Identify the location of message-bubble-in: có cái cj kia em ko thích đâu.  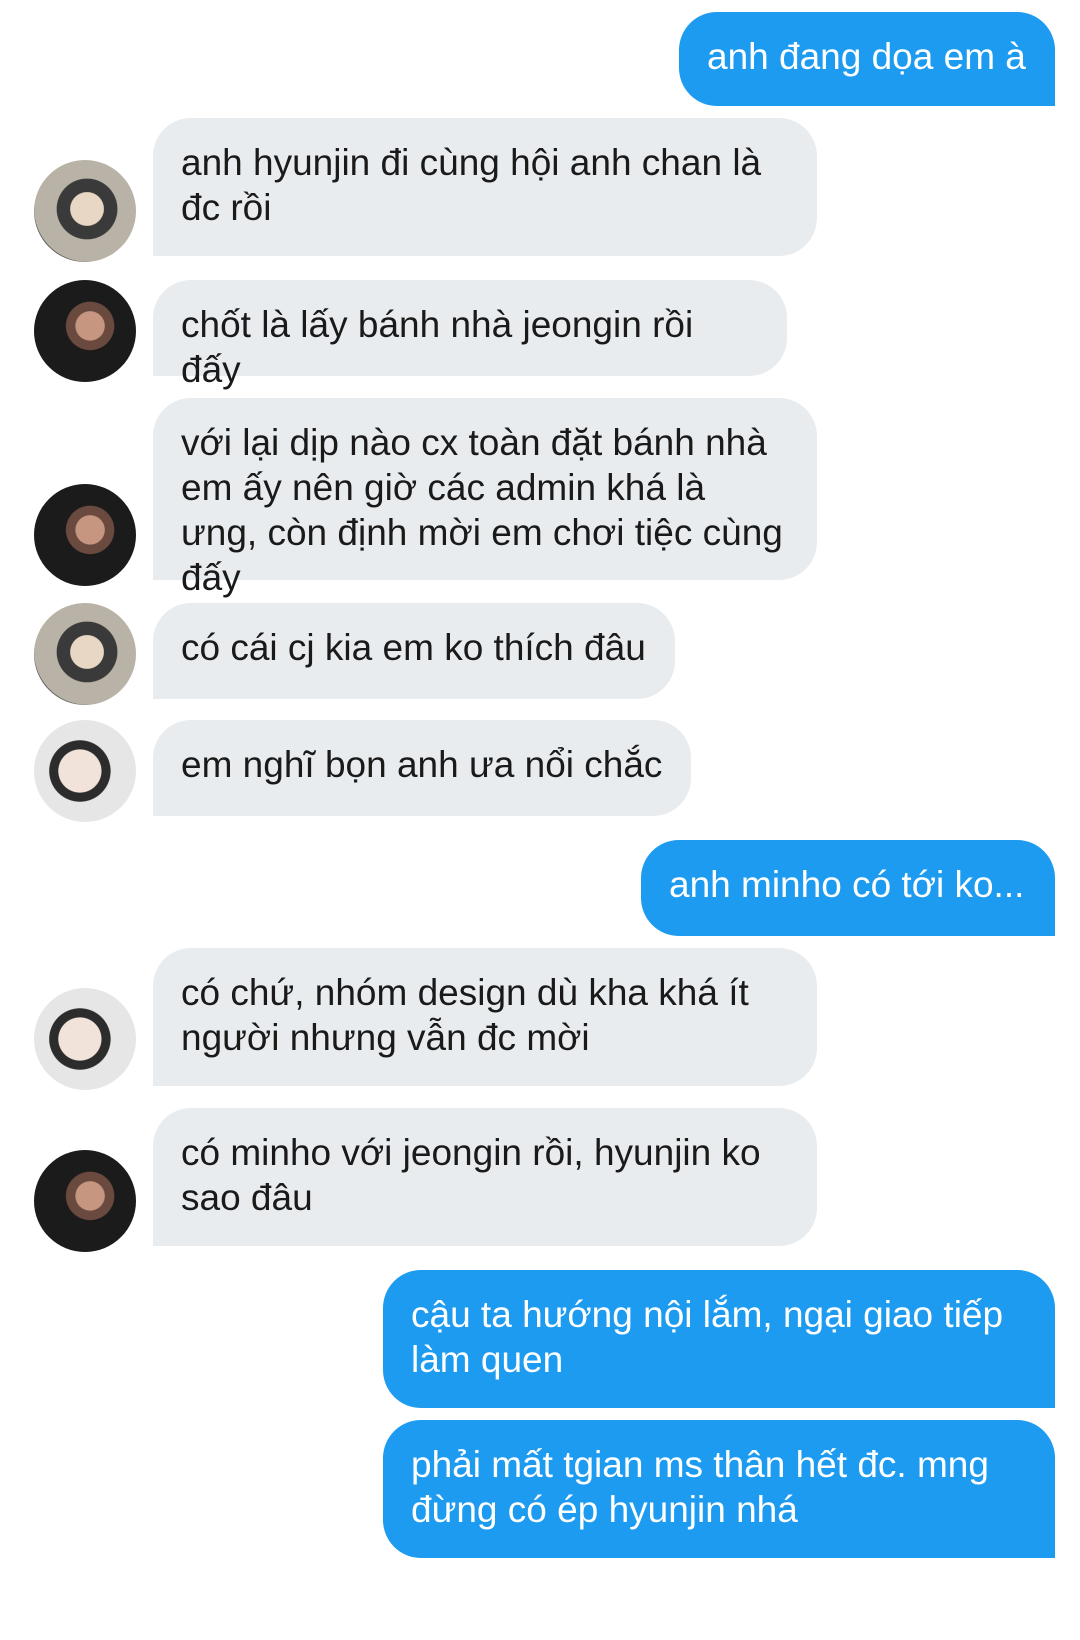
(414, 651).